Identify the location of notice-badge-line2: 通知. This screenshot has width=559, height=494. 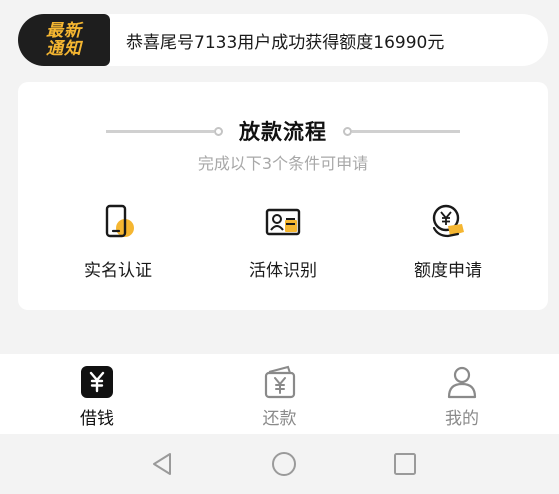
(64, 49).